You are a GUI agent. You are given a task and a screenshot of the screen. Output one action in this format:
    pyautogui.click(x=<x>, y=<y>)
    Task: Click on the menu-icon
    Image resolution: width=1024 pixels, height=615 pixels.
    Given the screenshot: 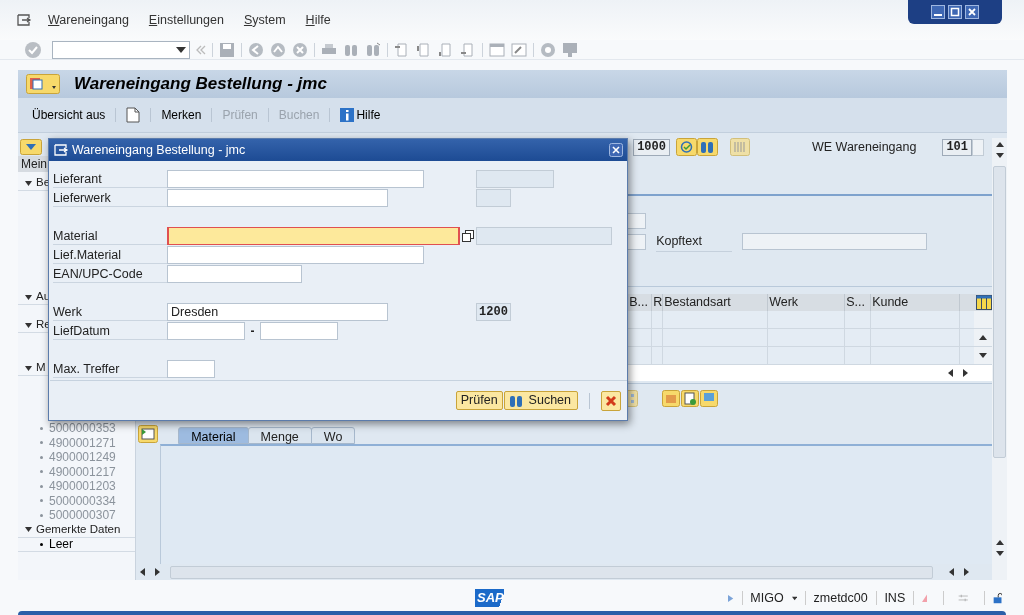 What is the action you would take?
    pyautogui.click(x=24, y=20)
    